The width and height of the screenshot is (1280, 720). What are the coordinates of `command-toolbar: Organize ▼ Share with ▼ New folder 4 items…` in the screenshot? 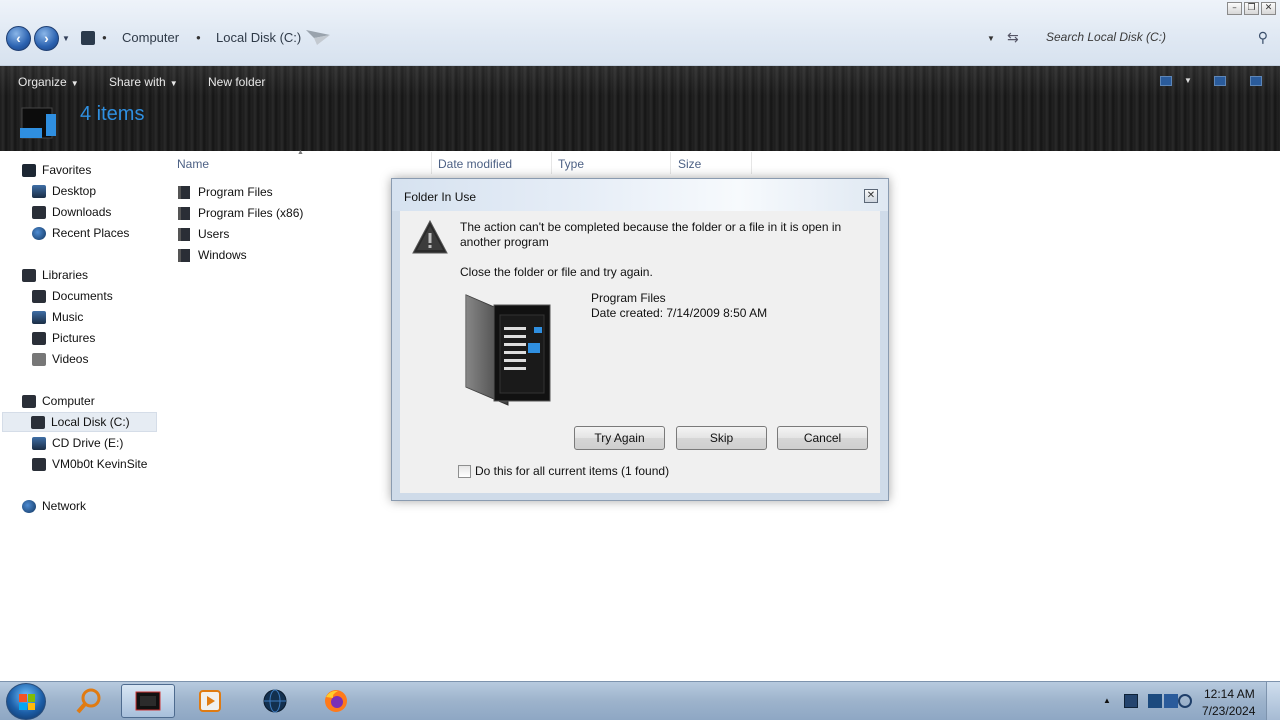 It's located at (640, 108).